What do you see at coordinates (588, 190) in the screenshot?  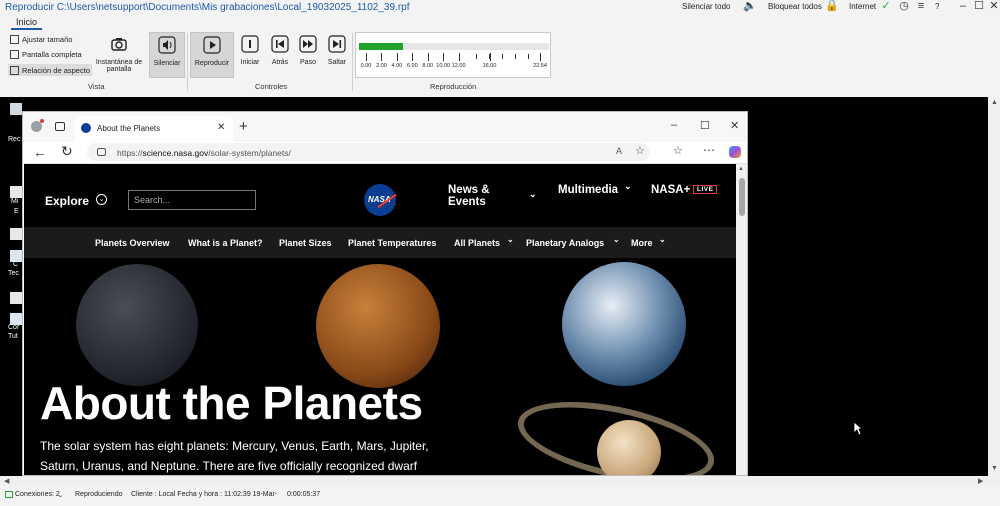 I see `multimedia-menu: Multimedia` at bounding box center [588, 190].